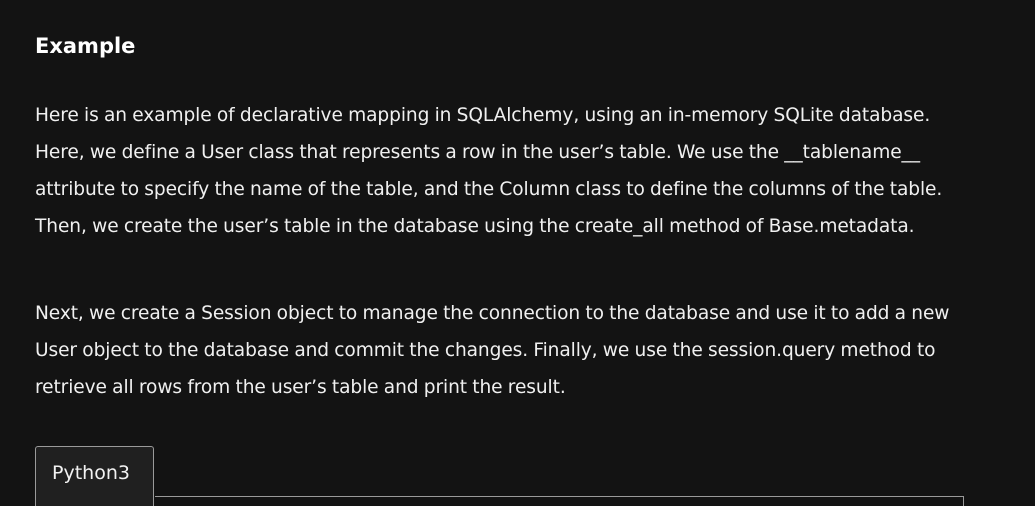 This screenshot has width=1035, height=506. I want to click on code-tabs: Python3, so click(499, 476).